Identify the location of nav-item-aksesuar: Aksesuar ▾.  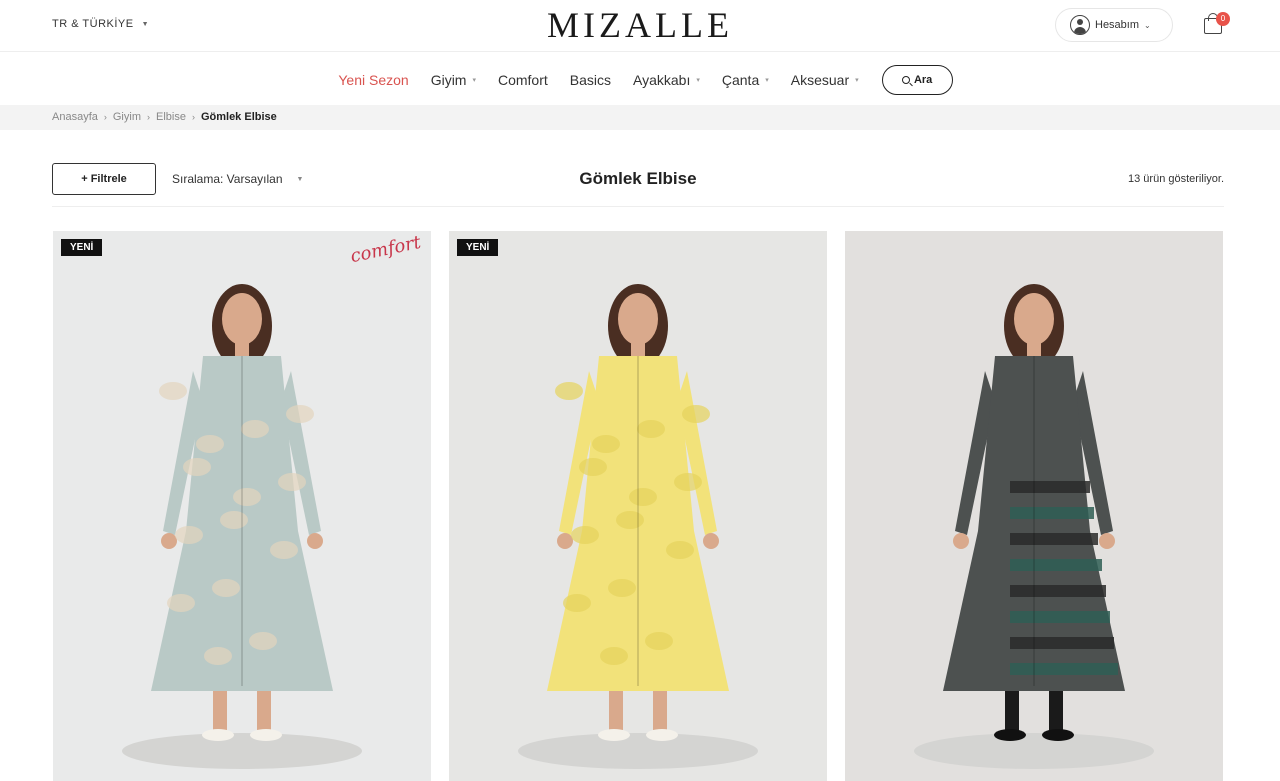
(825, 80).